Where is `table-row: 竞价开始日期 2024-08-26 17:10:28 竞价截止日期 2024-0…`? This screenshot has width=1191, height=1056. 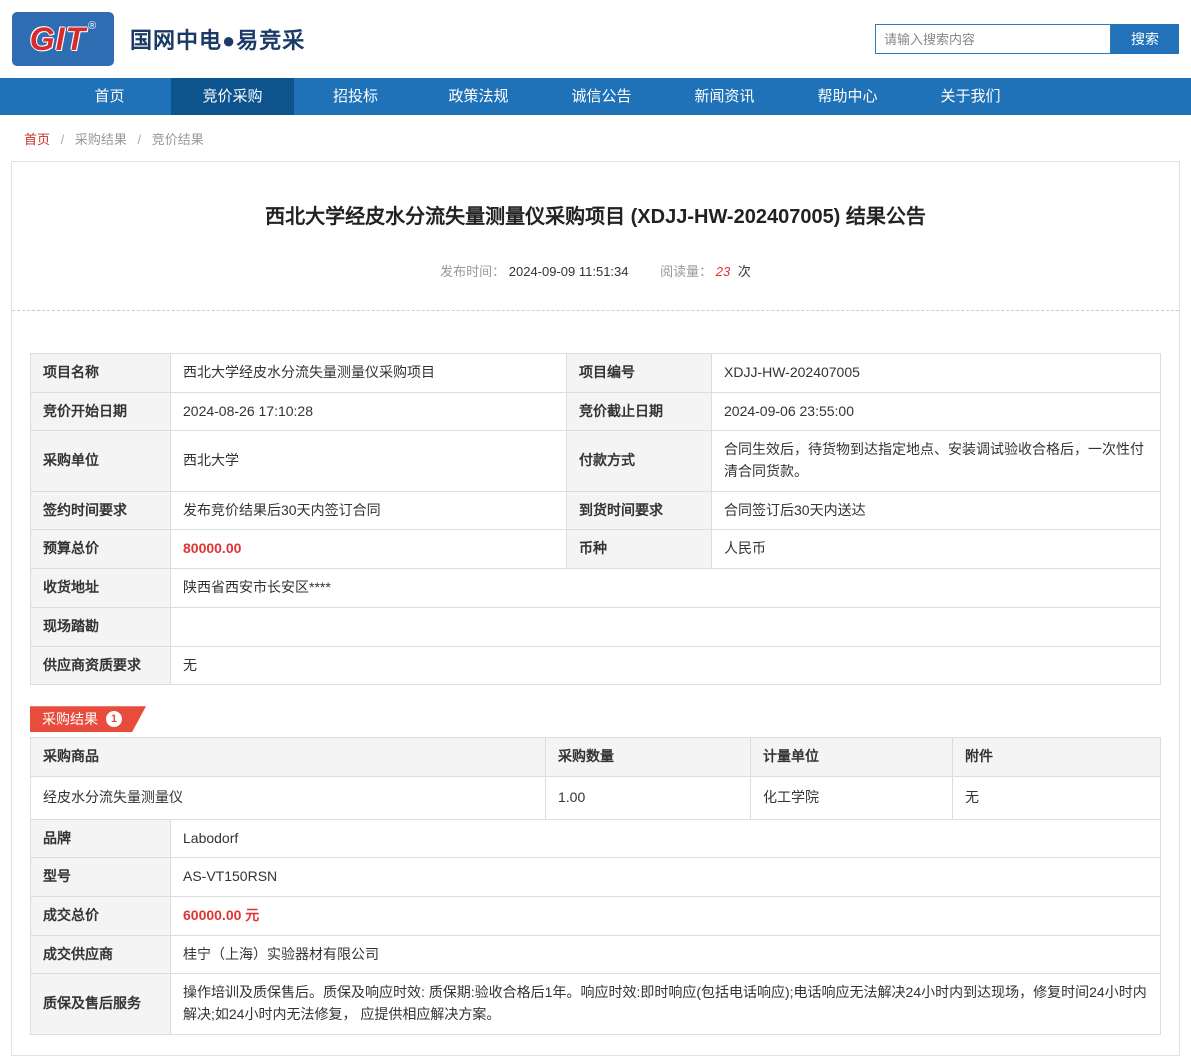 table-row: 竞价开始日期 2024-08-26 17:10:28 竞价截止日期 2024-0… is located at coordinates (595, 411).